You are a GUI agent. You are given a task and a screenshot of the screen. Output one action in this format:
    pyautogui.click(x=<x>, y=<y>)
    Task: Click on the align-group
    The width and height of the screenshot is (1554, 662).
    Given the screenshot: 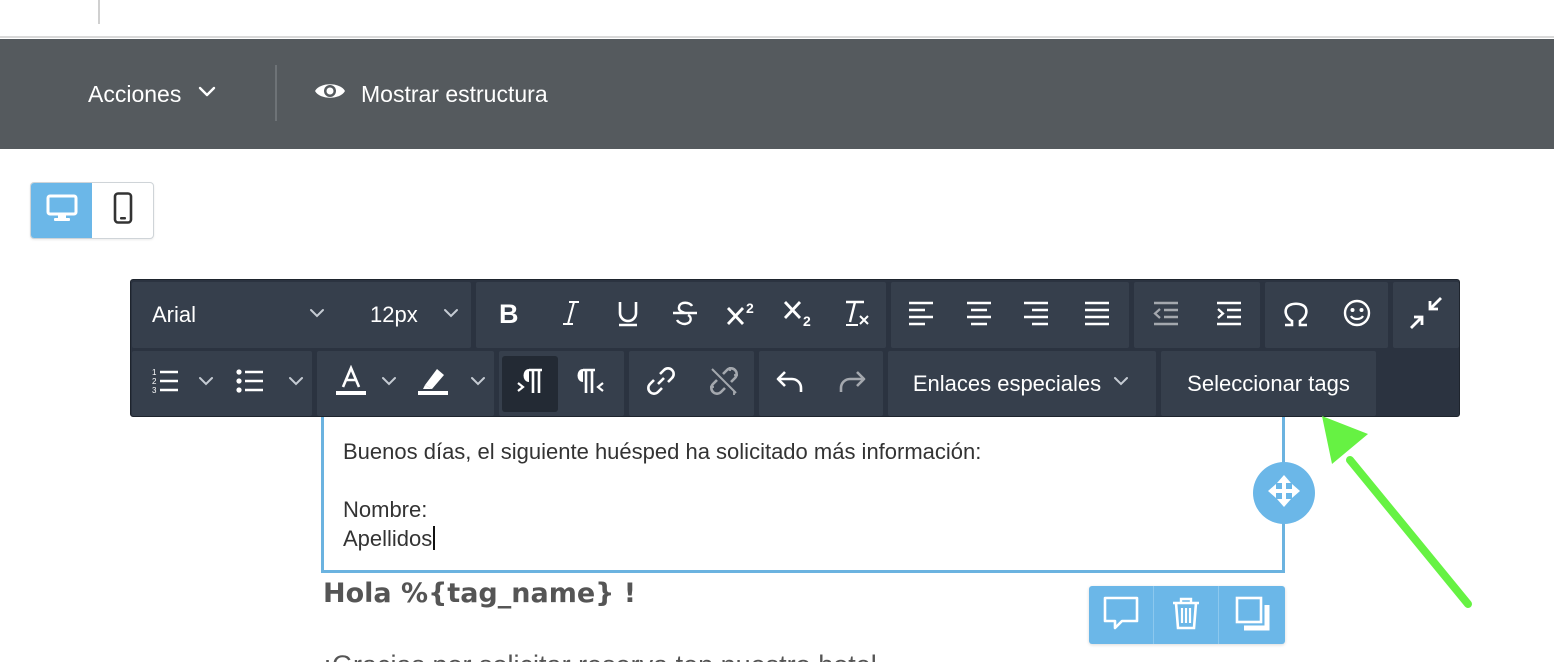 What is the action you would take?
    pyautogui.click(x=1010, y=315)
    